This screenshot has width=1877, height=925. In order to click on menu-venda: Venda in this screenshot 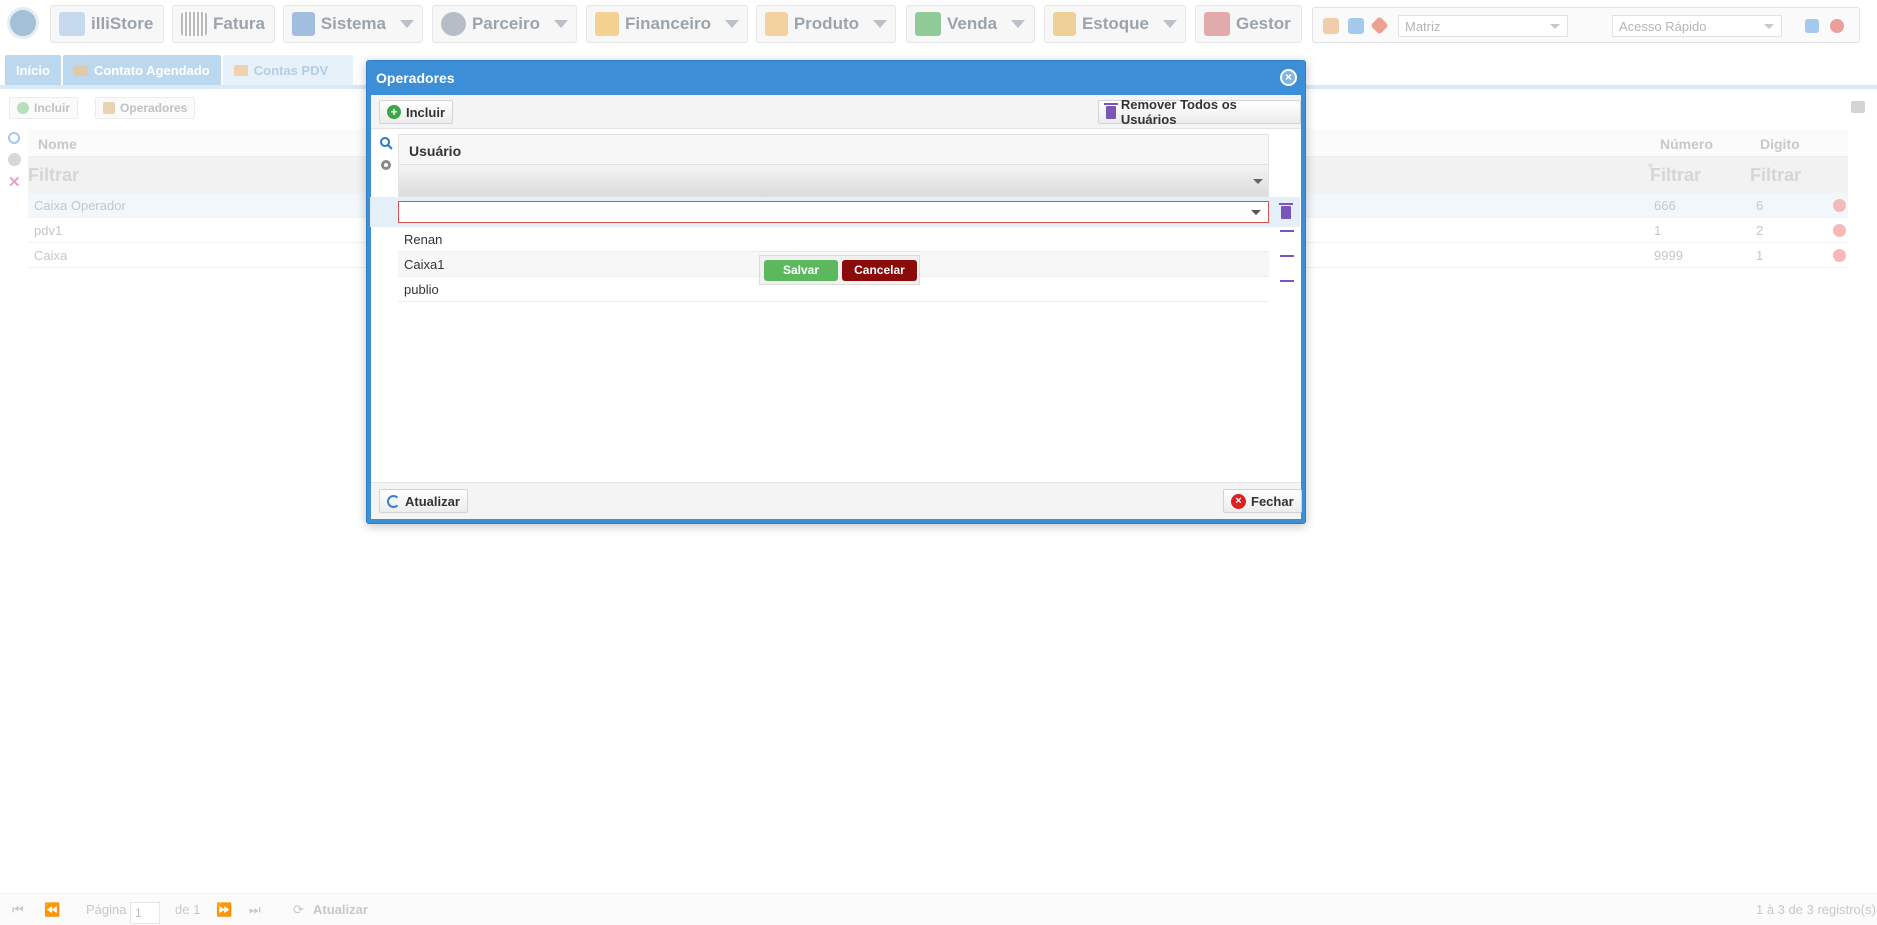, I will do `click(970, 24)`.